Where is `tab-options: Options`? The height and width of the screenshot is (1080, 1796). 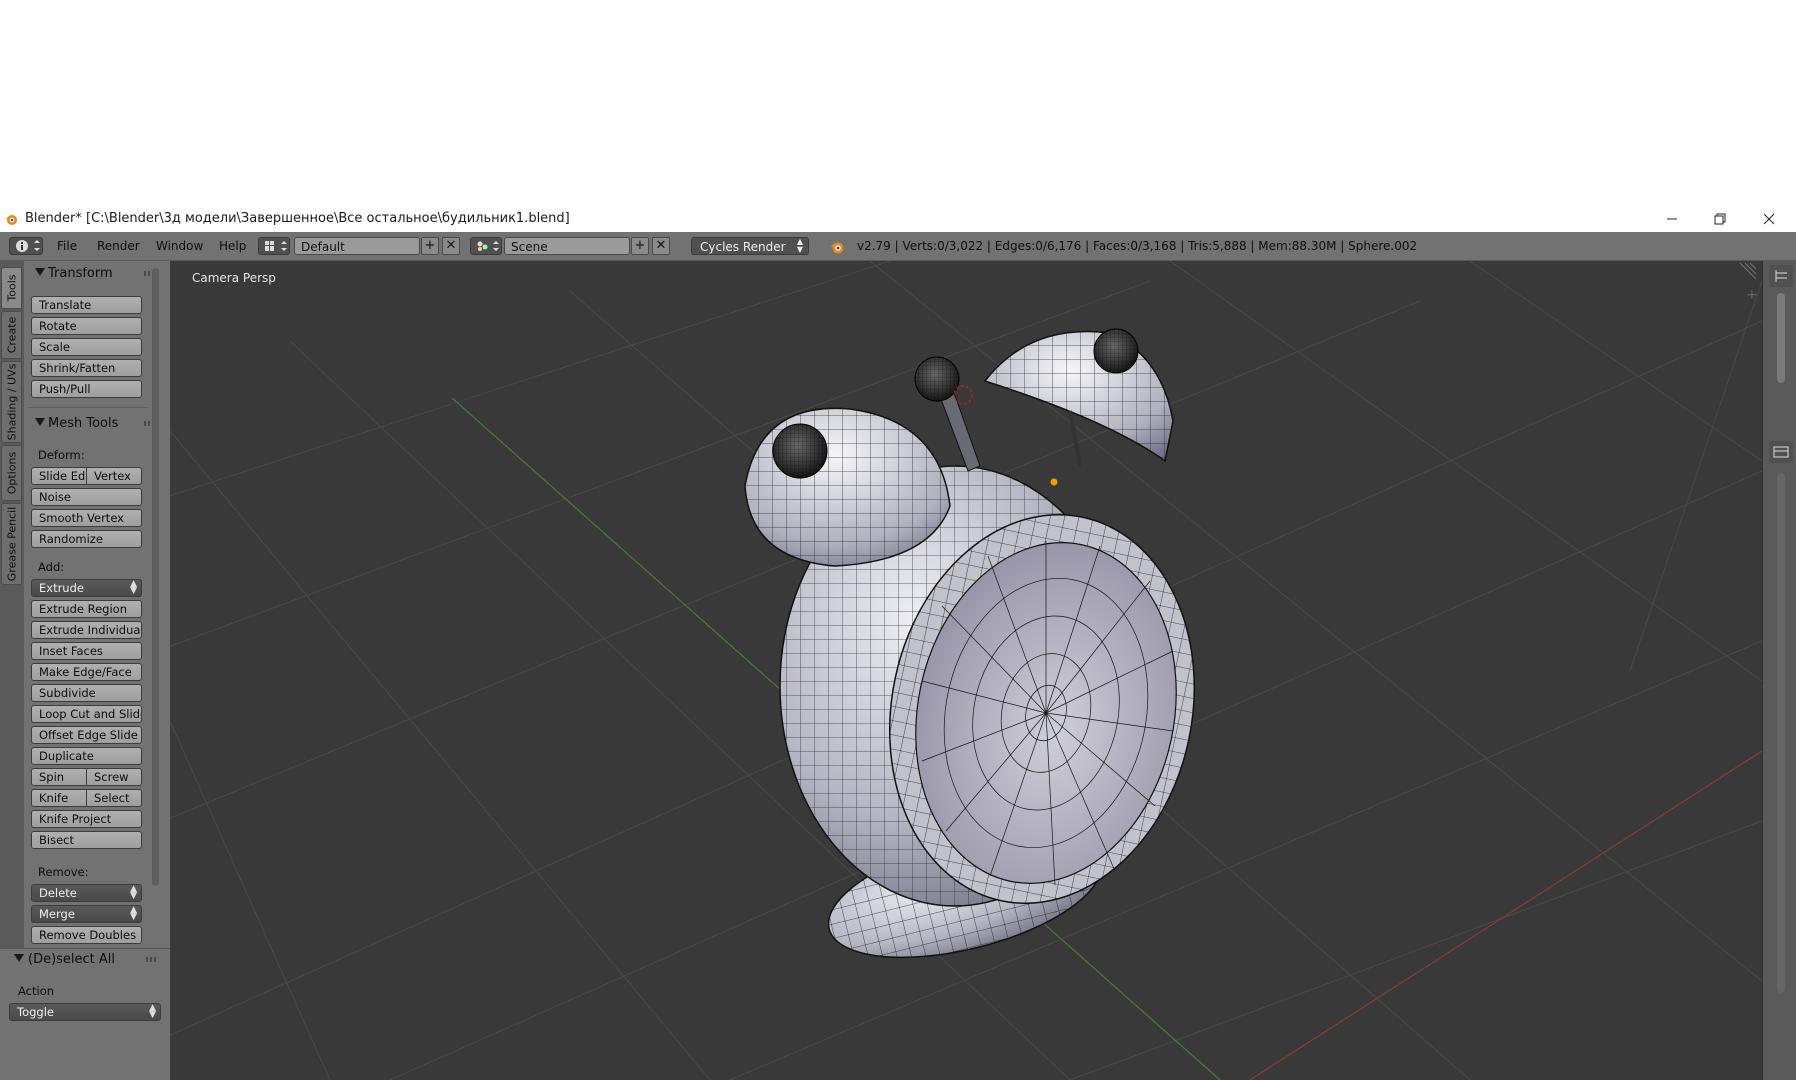
tab-options: Options is located at coordinates (11, 473).